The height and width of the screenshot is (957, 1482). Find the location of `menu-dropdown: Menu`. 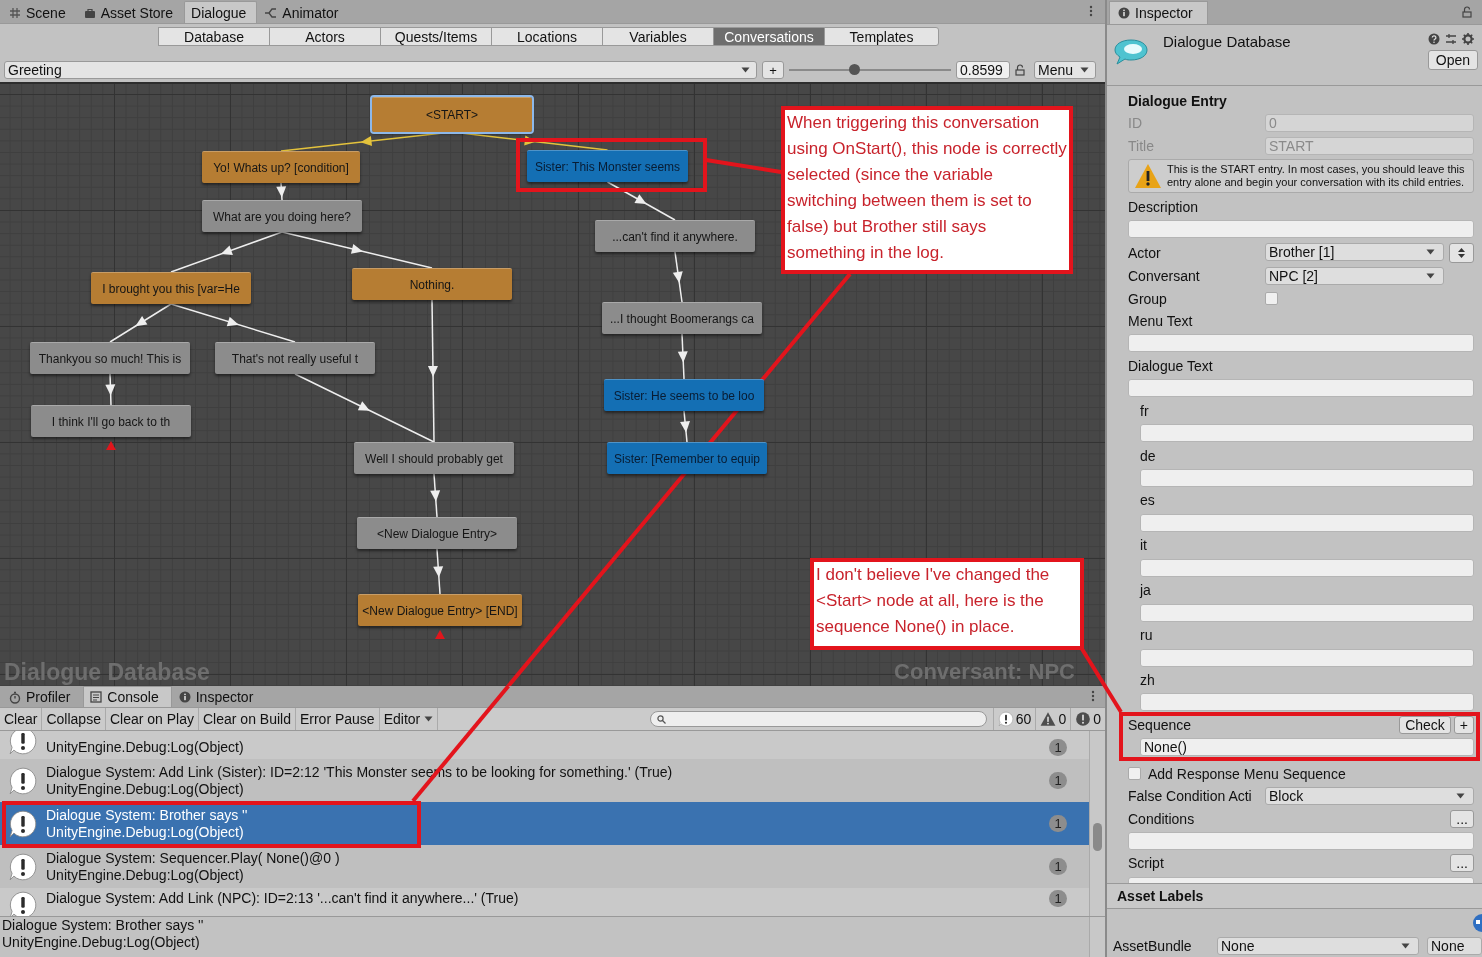

menu-dropdown: Menu is located at coordinates (1065, 70).